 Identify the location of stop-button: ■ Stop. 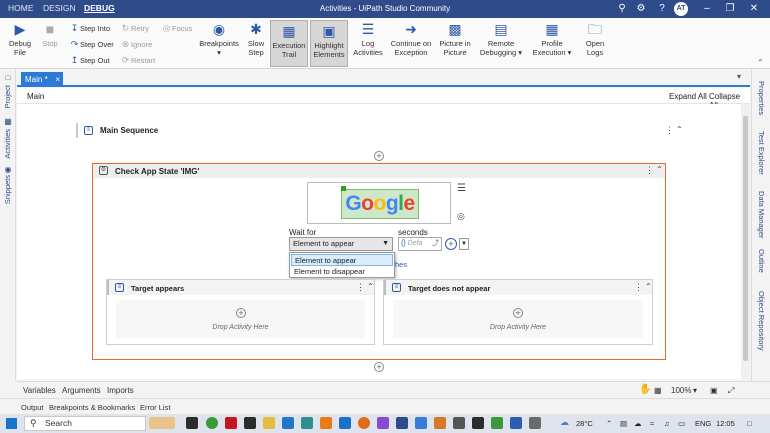
(50, 34).